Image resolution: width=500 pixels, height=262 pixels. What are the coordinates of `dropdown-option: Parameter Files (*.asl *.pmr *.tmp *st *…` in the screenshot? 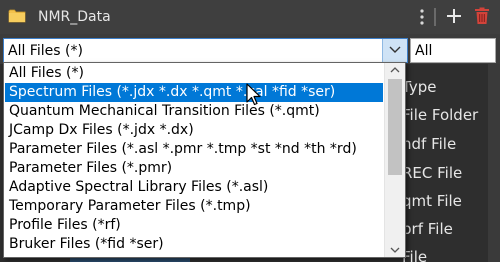 It's located at (194, 149).